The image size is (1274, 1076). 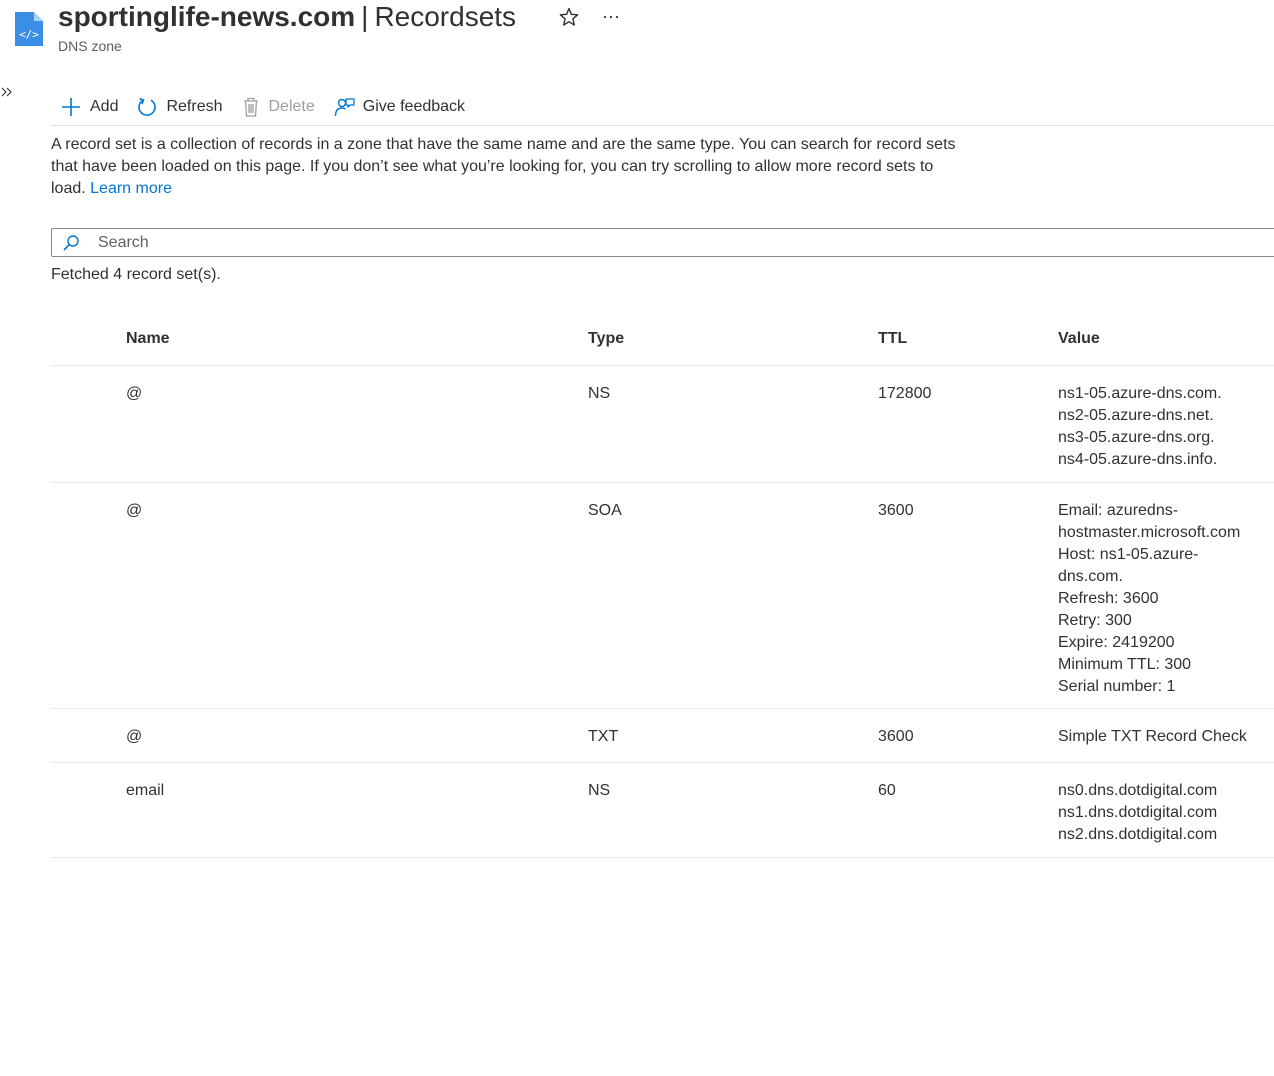 I want to click on record-type: SOA, so click(x=605, y=510).